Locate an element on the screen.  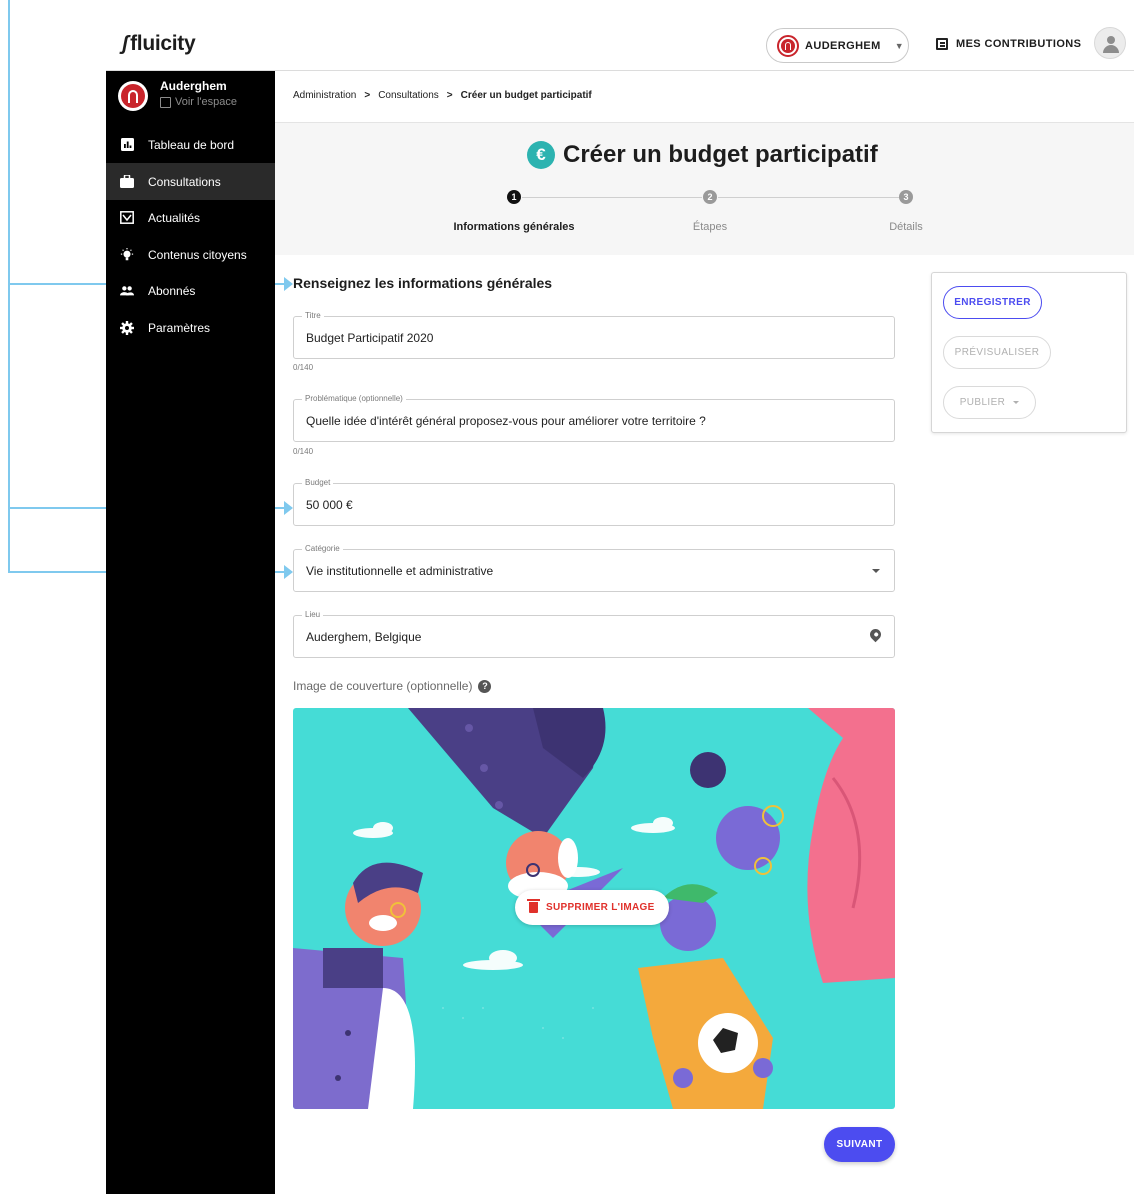
publish-button: PUBLIER is located at coordinates (989, 402).